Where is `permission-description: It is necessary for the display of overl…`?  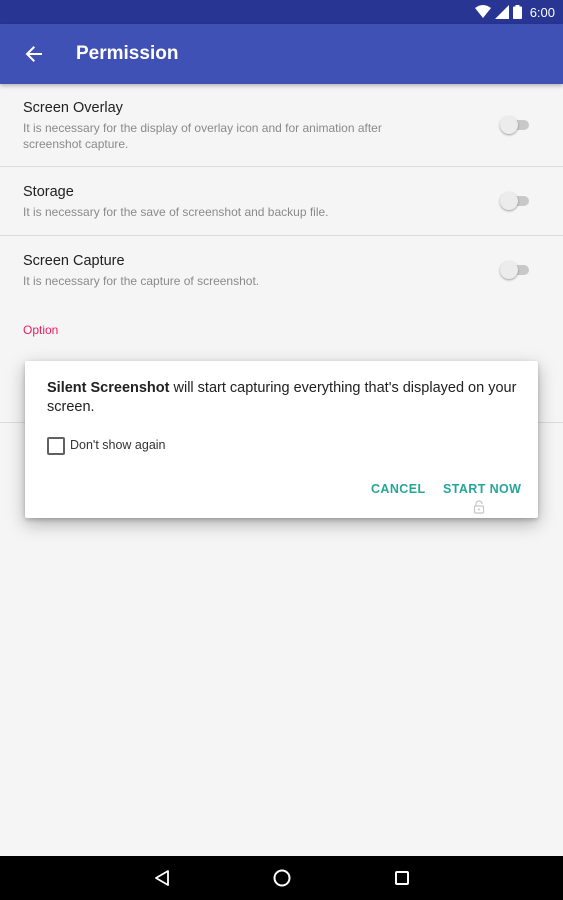
permission-description: It is necessary for the display of overl… is located at coordinates (202, 136).